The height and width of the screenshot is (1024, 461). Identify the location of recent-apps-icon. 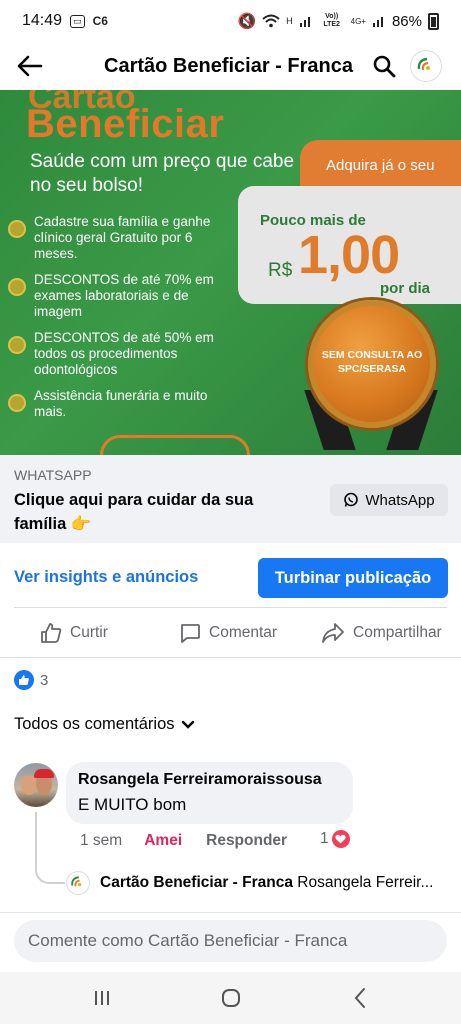
(102, 998).